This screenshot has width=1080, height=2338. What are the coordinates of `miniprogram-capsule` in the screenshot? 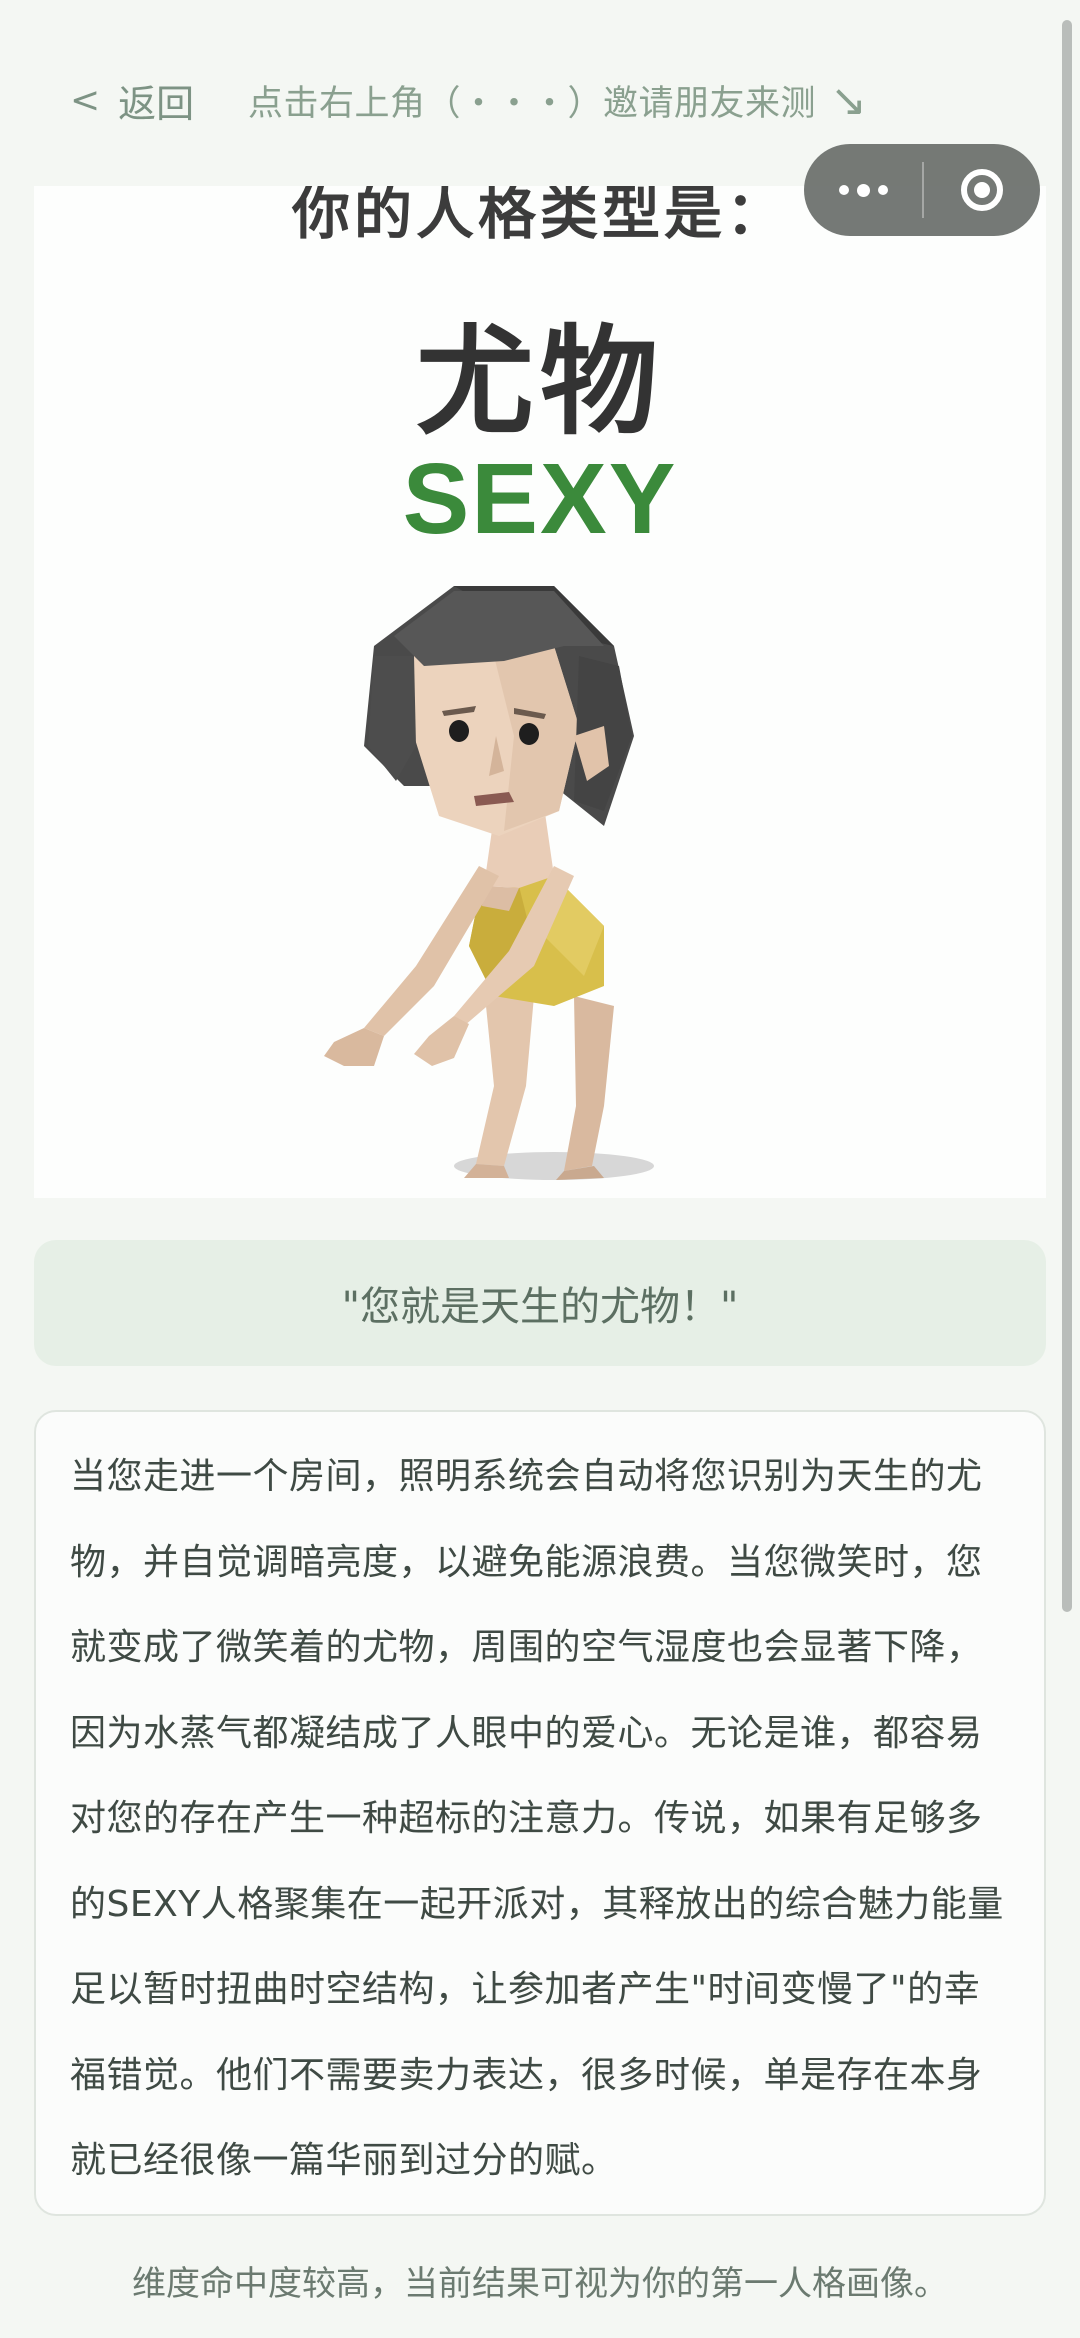 It's located at (922, 190).